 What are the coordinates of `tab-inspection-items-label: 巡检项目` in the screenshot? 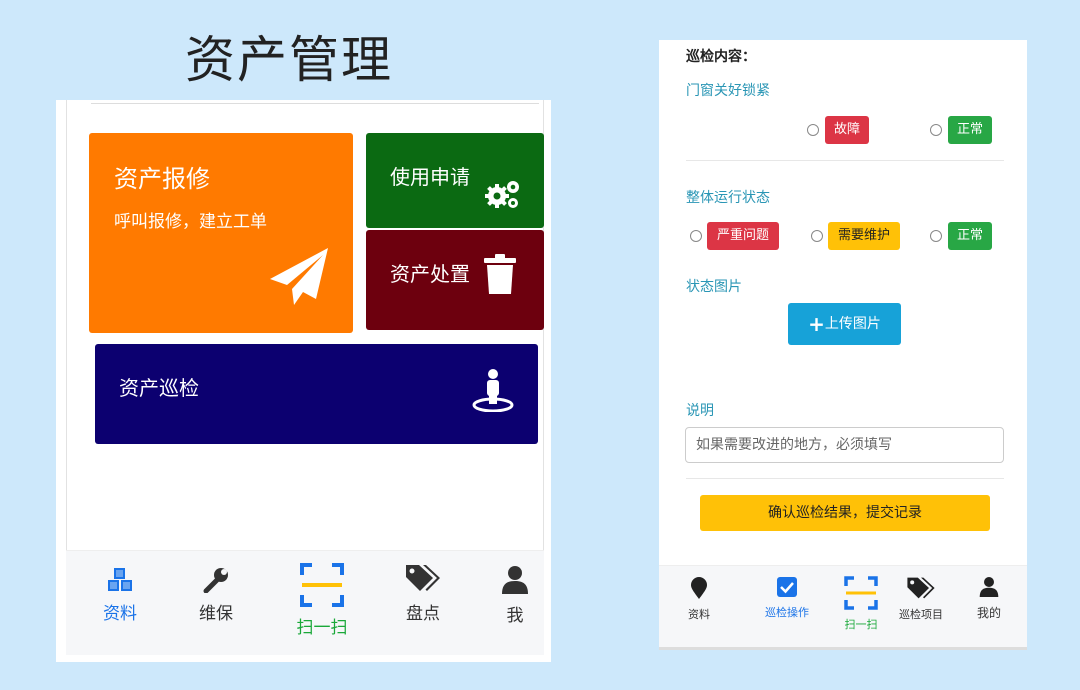 It's located at (921, 614).